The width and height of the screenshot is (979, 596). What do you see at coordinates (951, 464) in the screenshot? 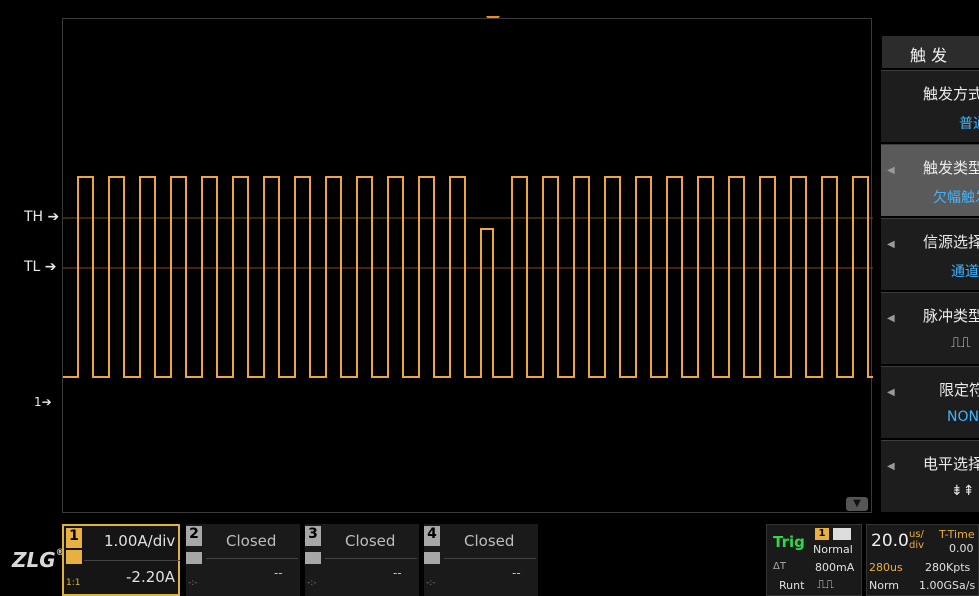
I see `menu-item-label: 电平选择` at bounding box center [951, 464].